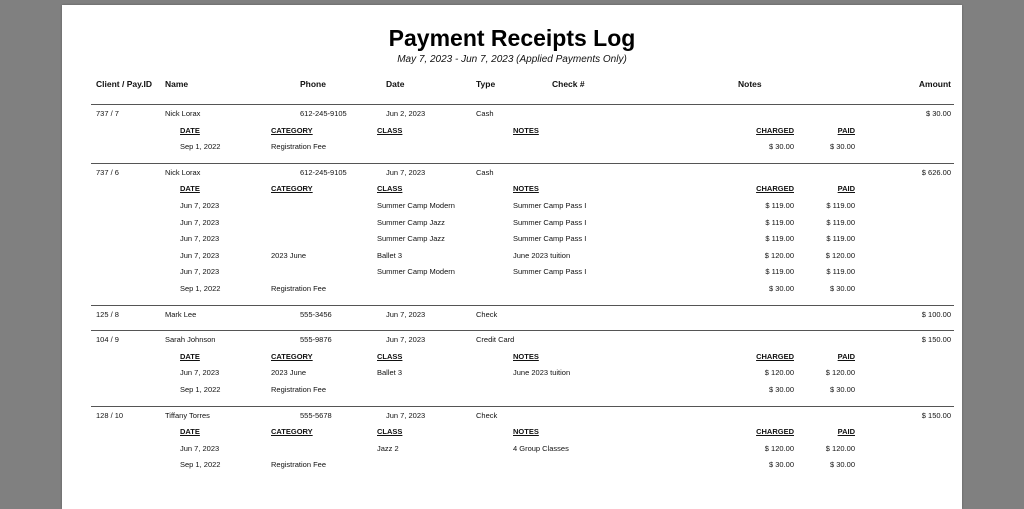 The image size is (1024, 509). I want to click on payment-client: 125 / 8, so click(107, 314).